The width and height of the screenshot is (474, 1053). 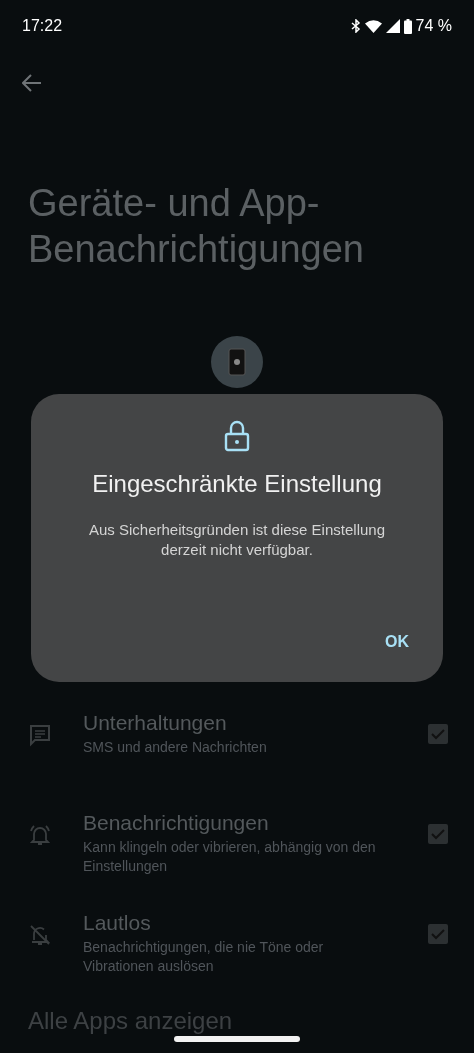 I want to click on dialog-message: Aus Sicherheitsgründen ist diese Einstellung derzeit nicht verfügbar., so click(x=237, y=540).